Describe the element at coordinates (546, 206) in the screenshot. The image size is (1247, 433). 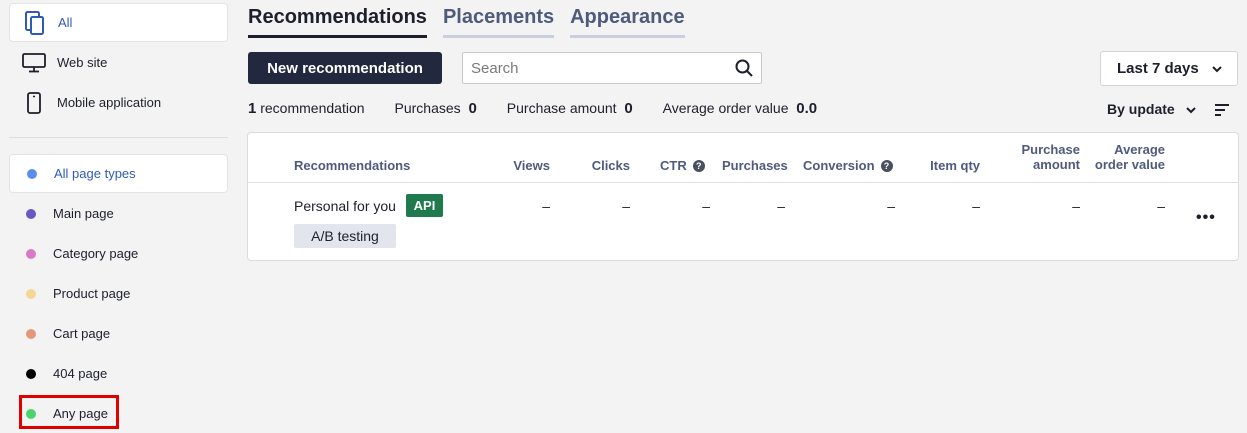
I see `cell-views: –` at that location.